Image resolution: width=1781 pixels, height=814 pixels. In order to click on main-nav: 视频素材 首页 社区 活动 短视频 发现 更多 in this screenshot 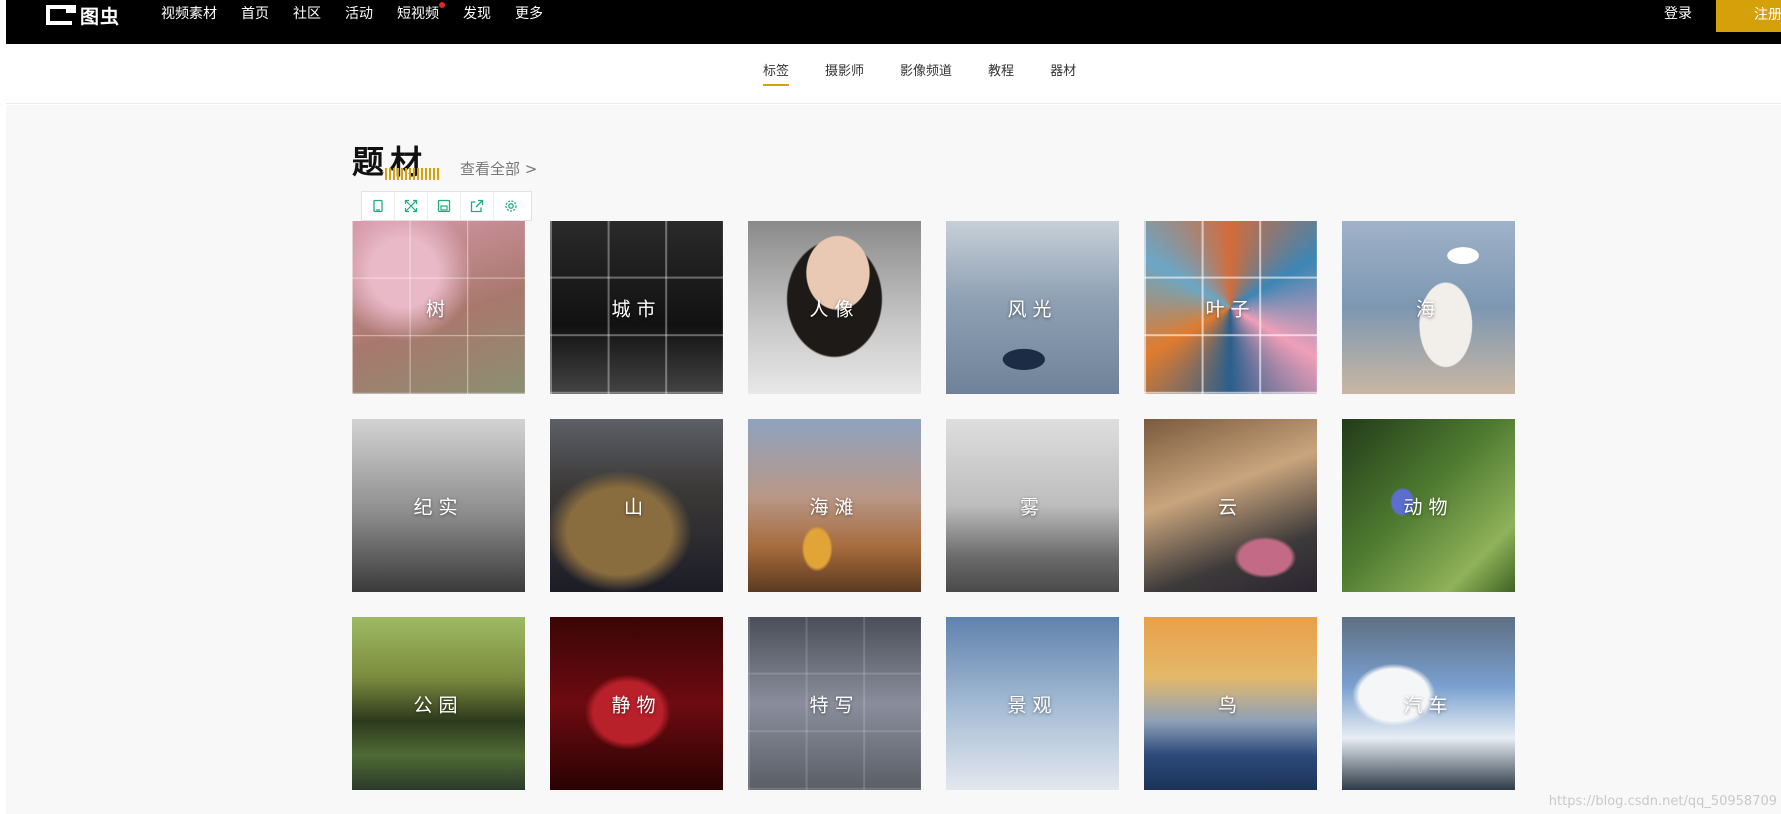, I will do `click(364, 12)`.